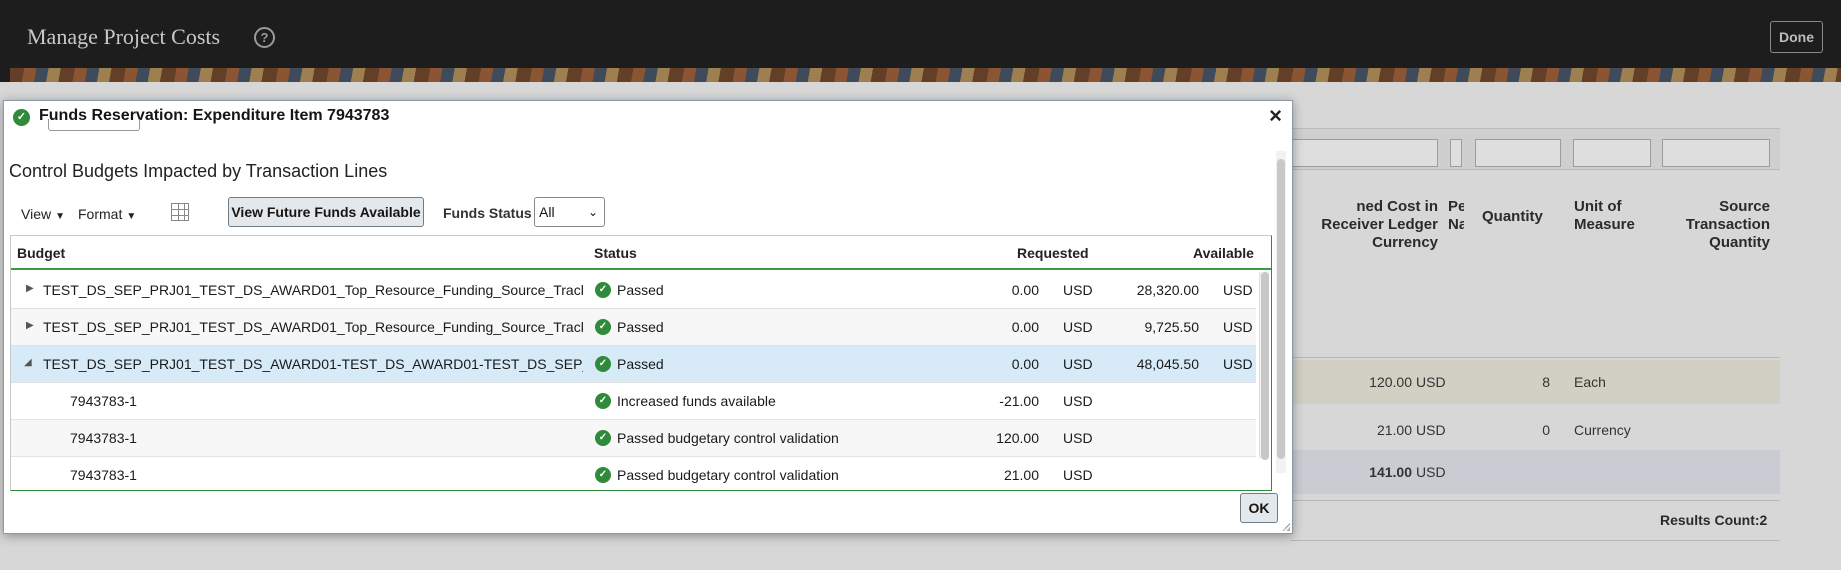  I want to click on table-row: 120.00 USD 8 Each, so click(1535, 382).